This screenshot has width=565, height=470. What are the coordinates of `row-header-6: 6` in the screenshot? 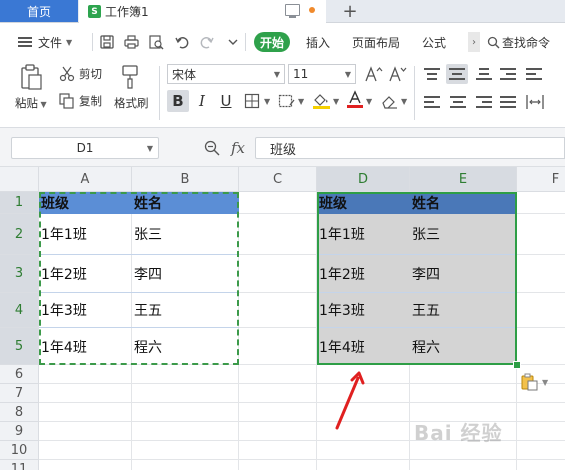 It's located at (19, 374).